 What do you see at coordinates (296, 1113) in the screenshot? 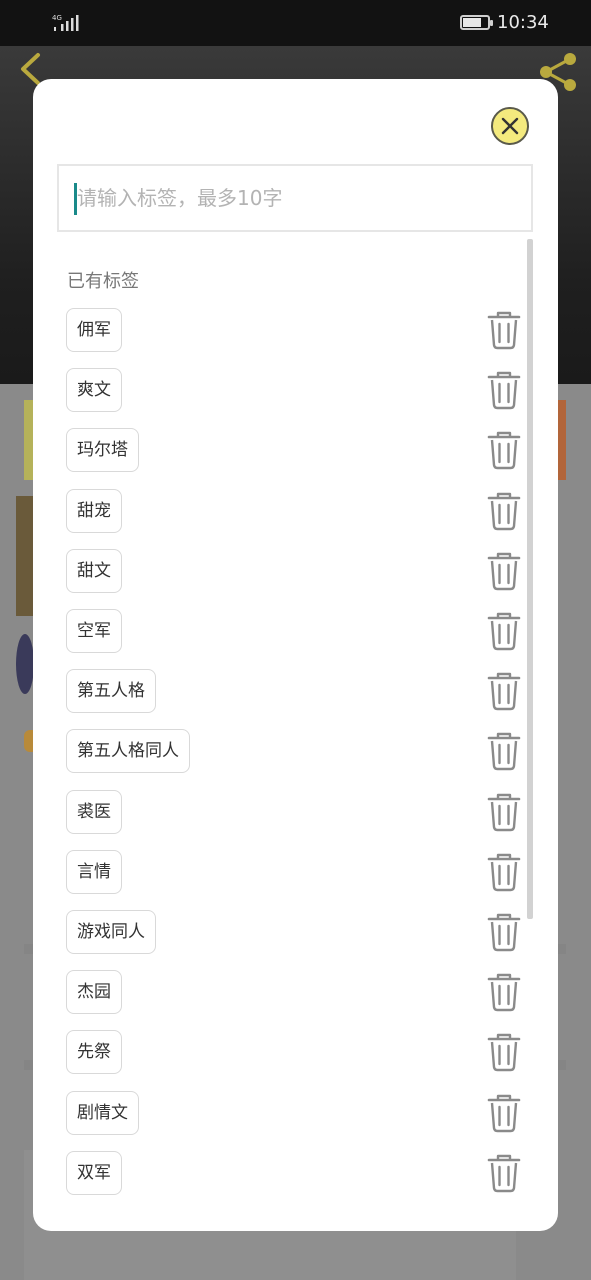
I see `tag-row: 剧情文` at bounding box center [296, 1113].